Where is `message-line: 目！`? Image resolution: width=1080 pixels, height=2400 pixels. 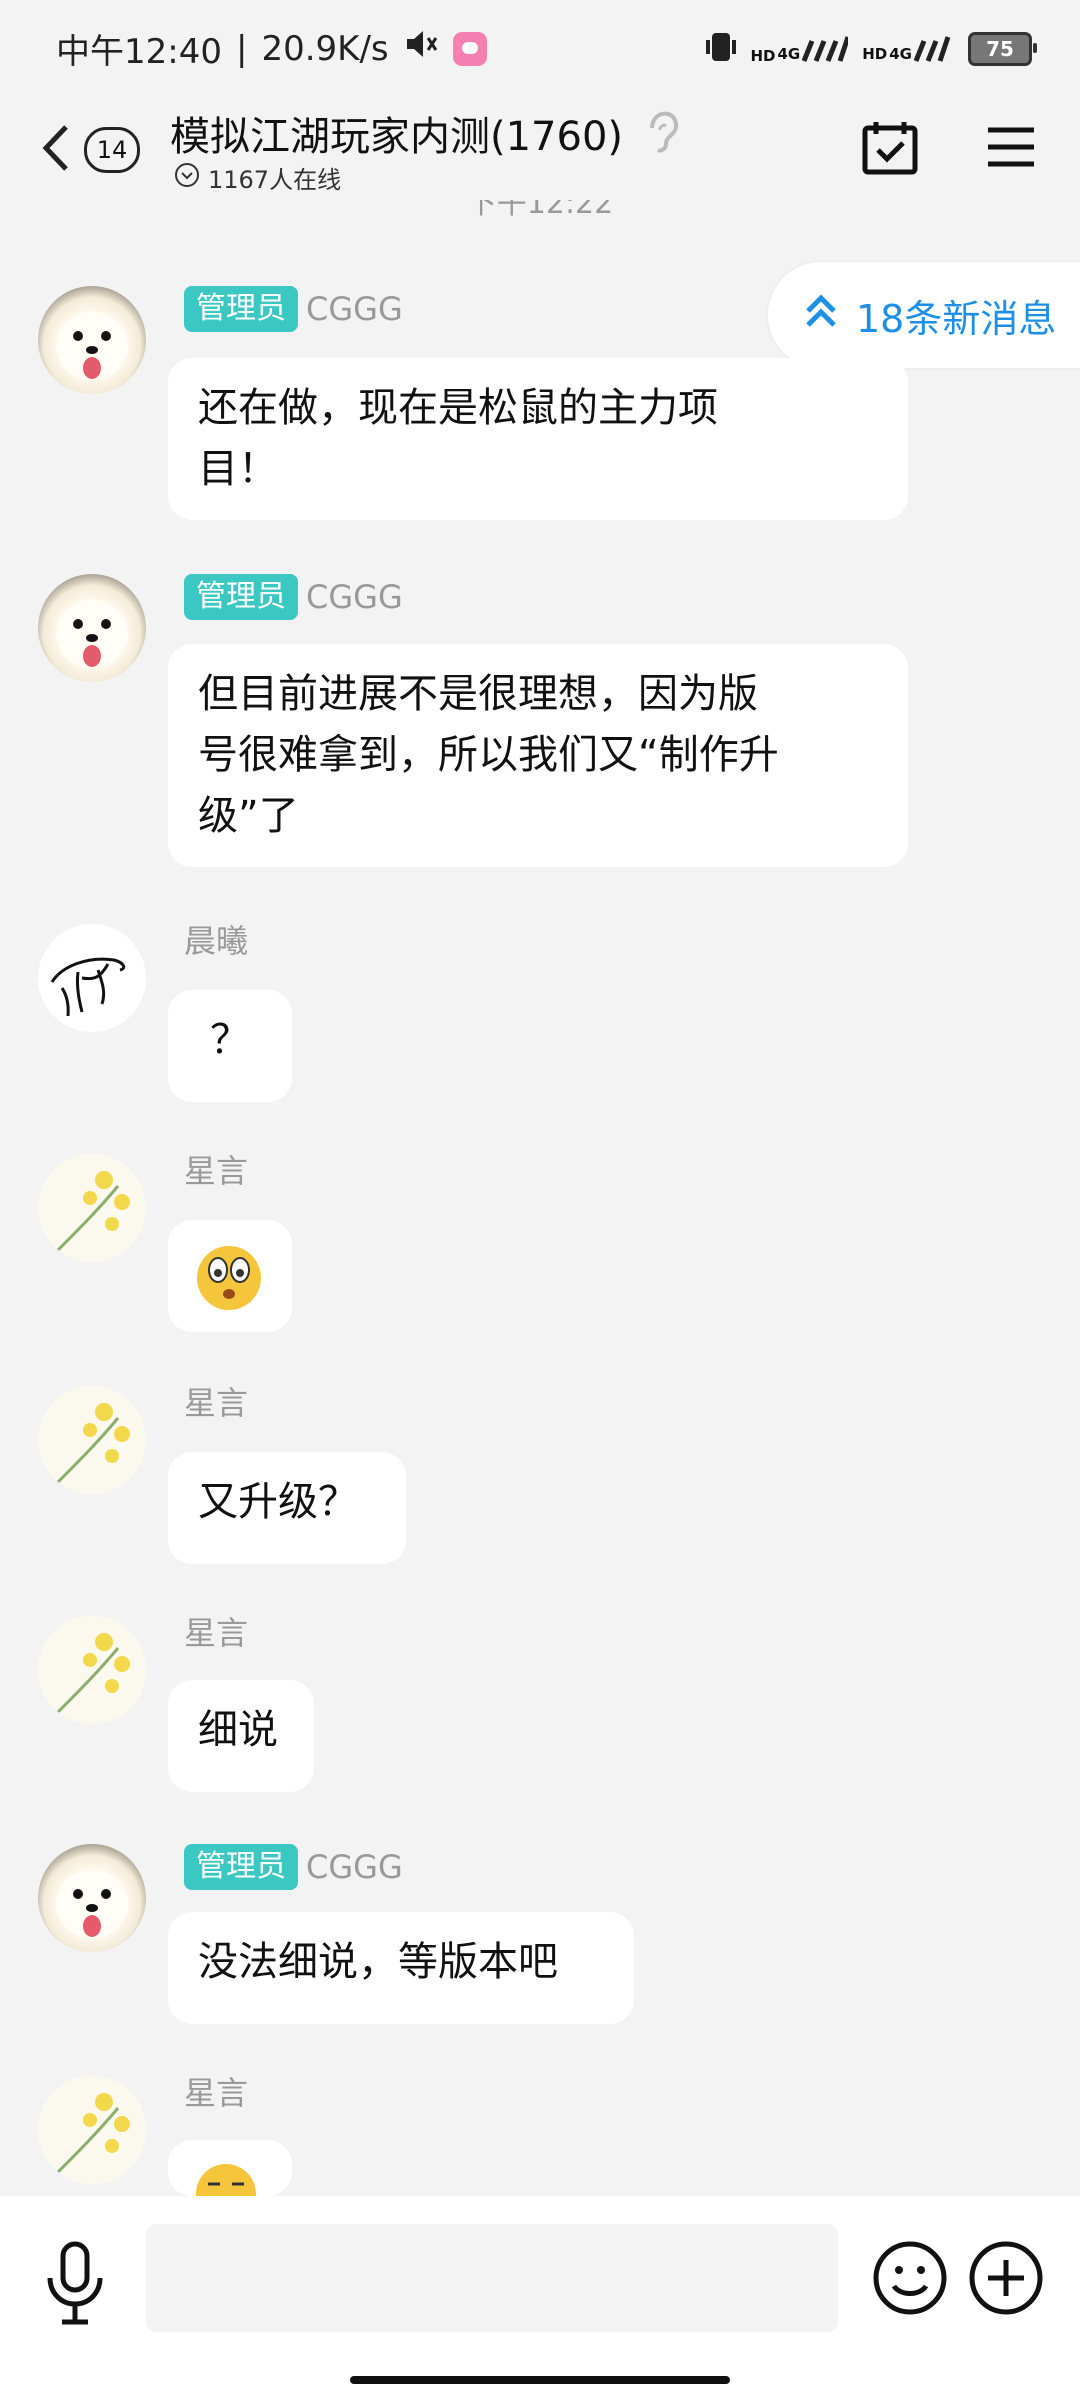
message-line: 目！ is located at coordinates (238, 469).